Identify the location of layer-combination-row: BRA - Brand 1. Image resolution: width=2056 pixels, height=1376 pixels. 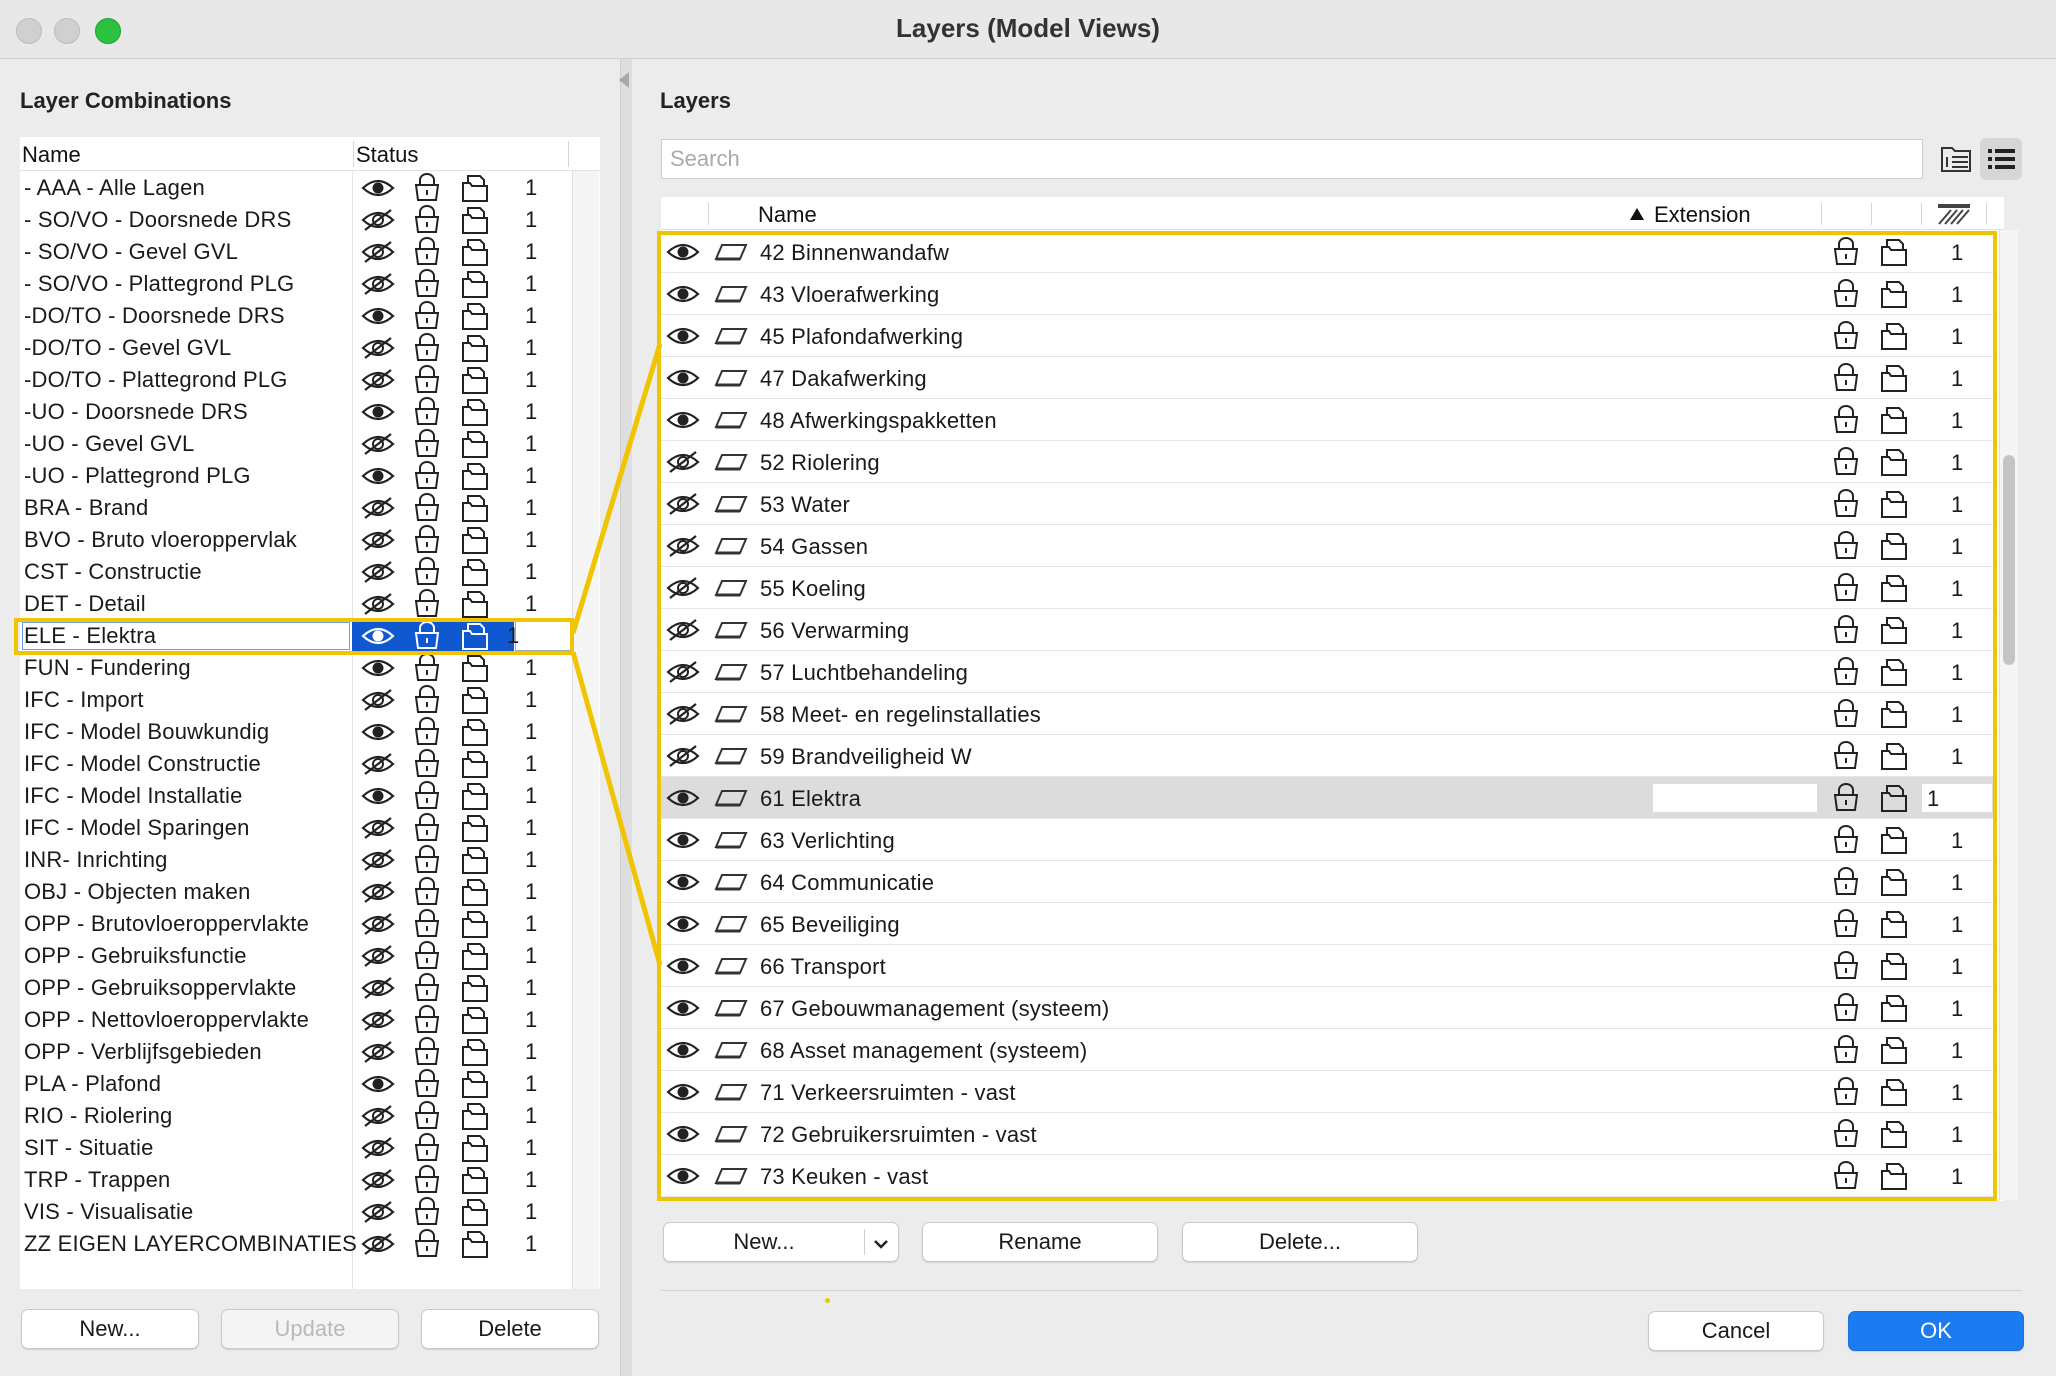
(300, 508).